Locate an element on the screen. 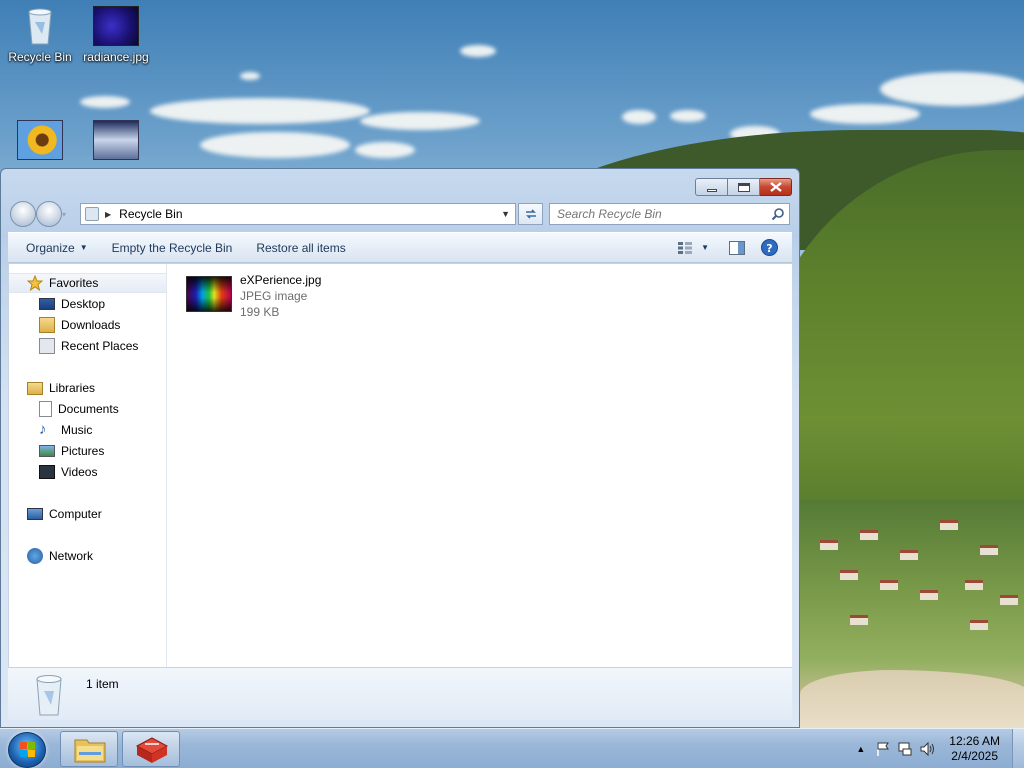 This screenshot has height=768, width=1024. help-icon: ? is located at coordinates (769, 247).